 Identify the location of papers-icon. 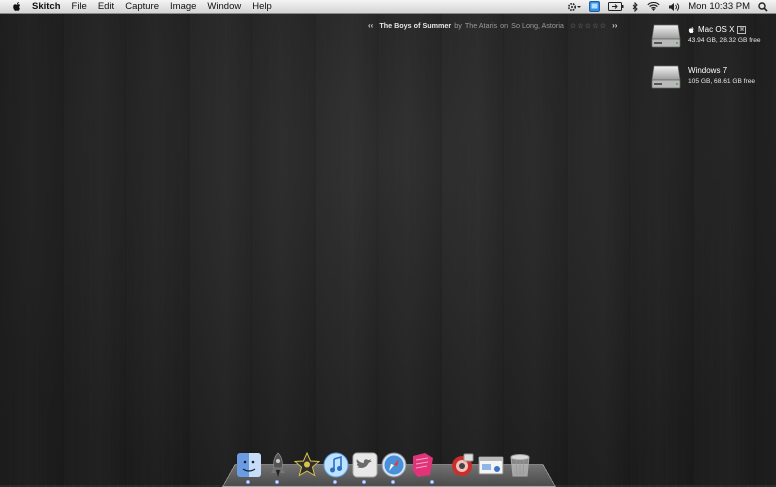
(423, 465).